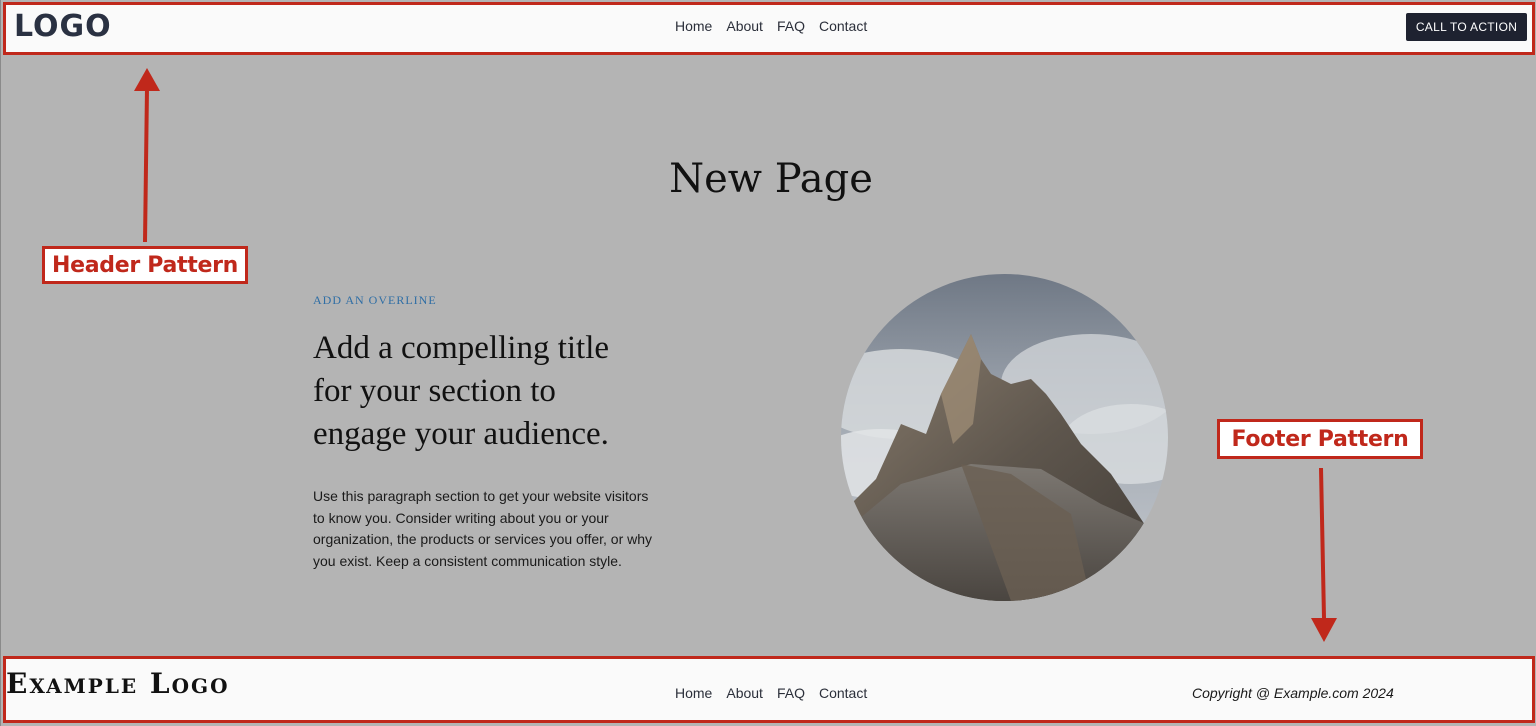 The height and width of the screenshot is (726, 1536). Describe the element at coordinates (145, 265) in the screenshot. I see `header-pattern-label: Header Pattern` at that location.